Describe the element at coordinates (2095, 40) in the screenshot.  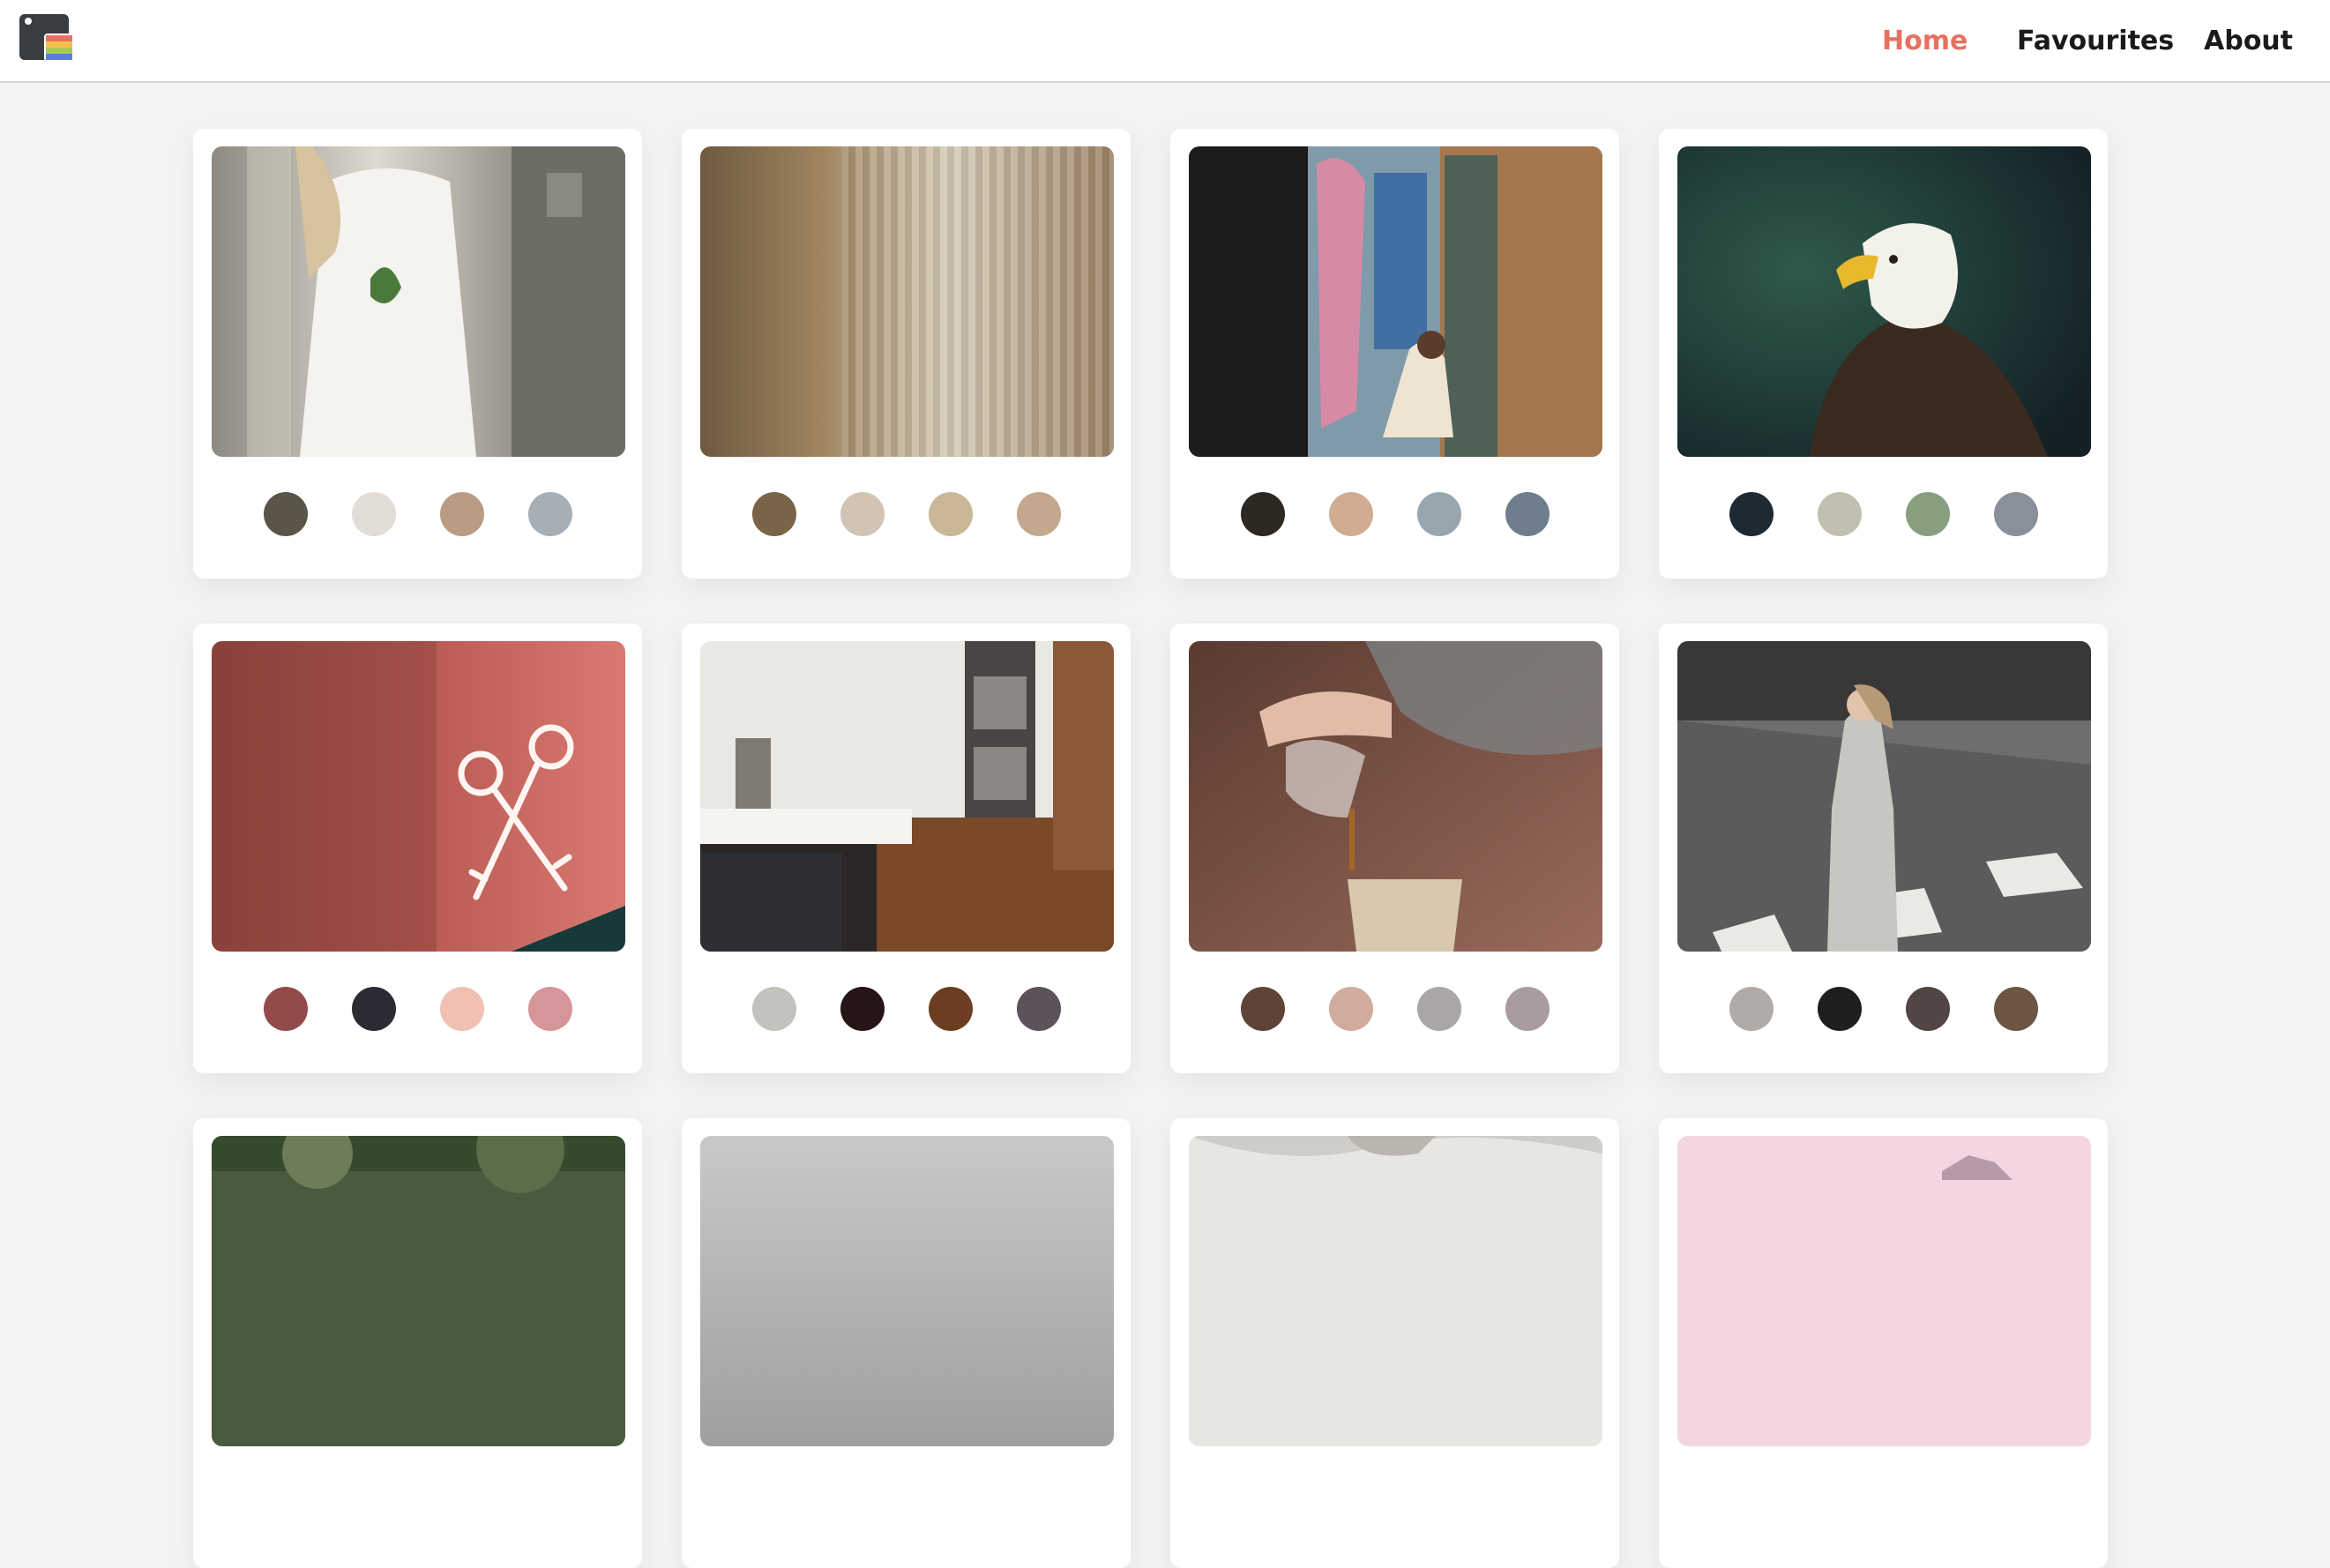
I see `nav-favourites-link: Favourites` at that location.